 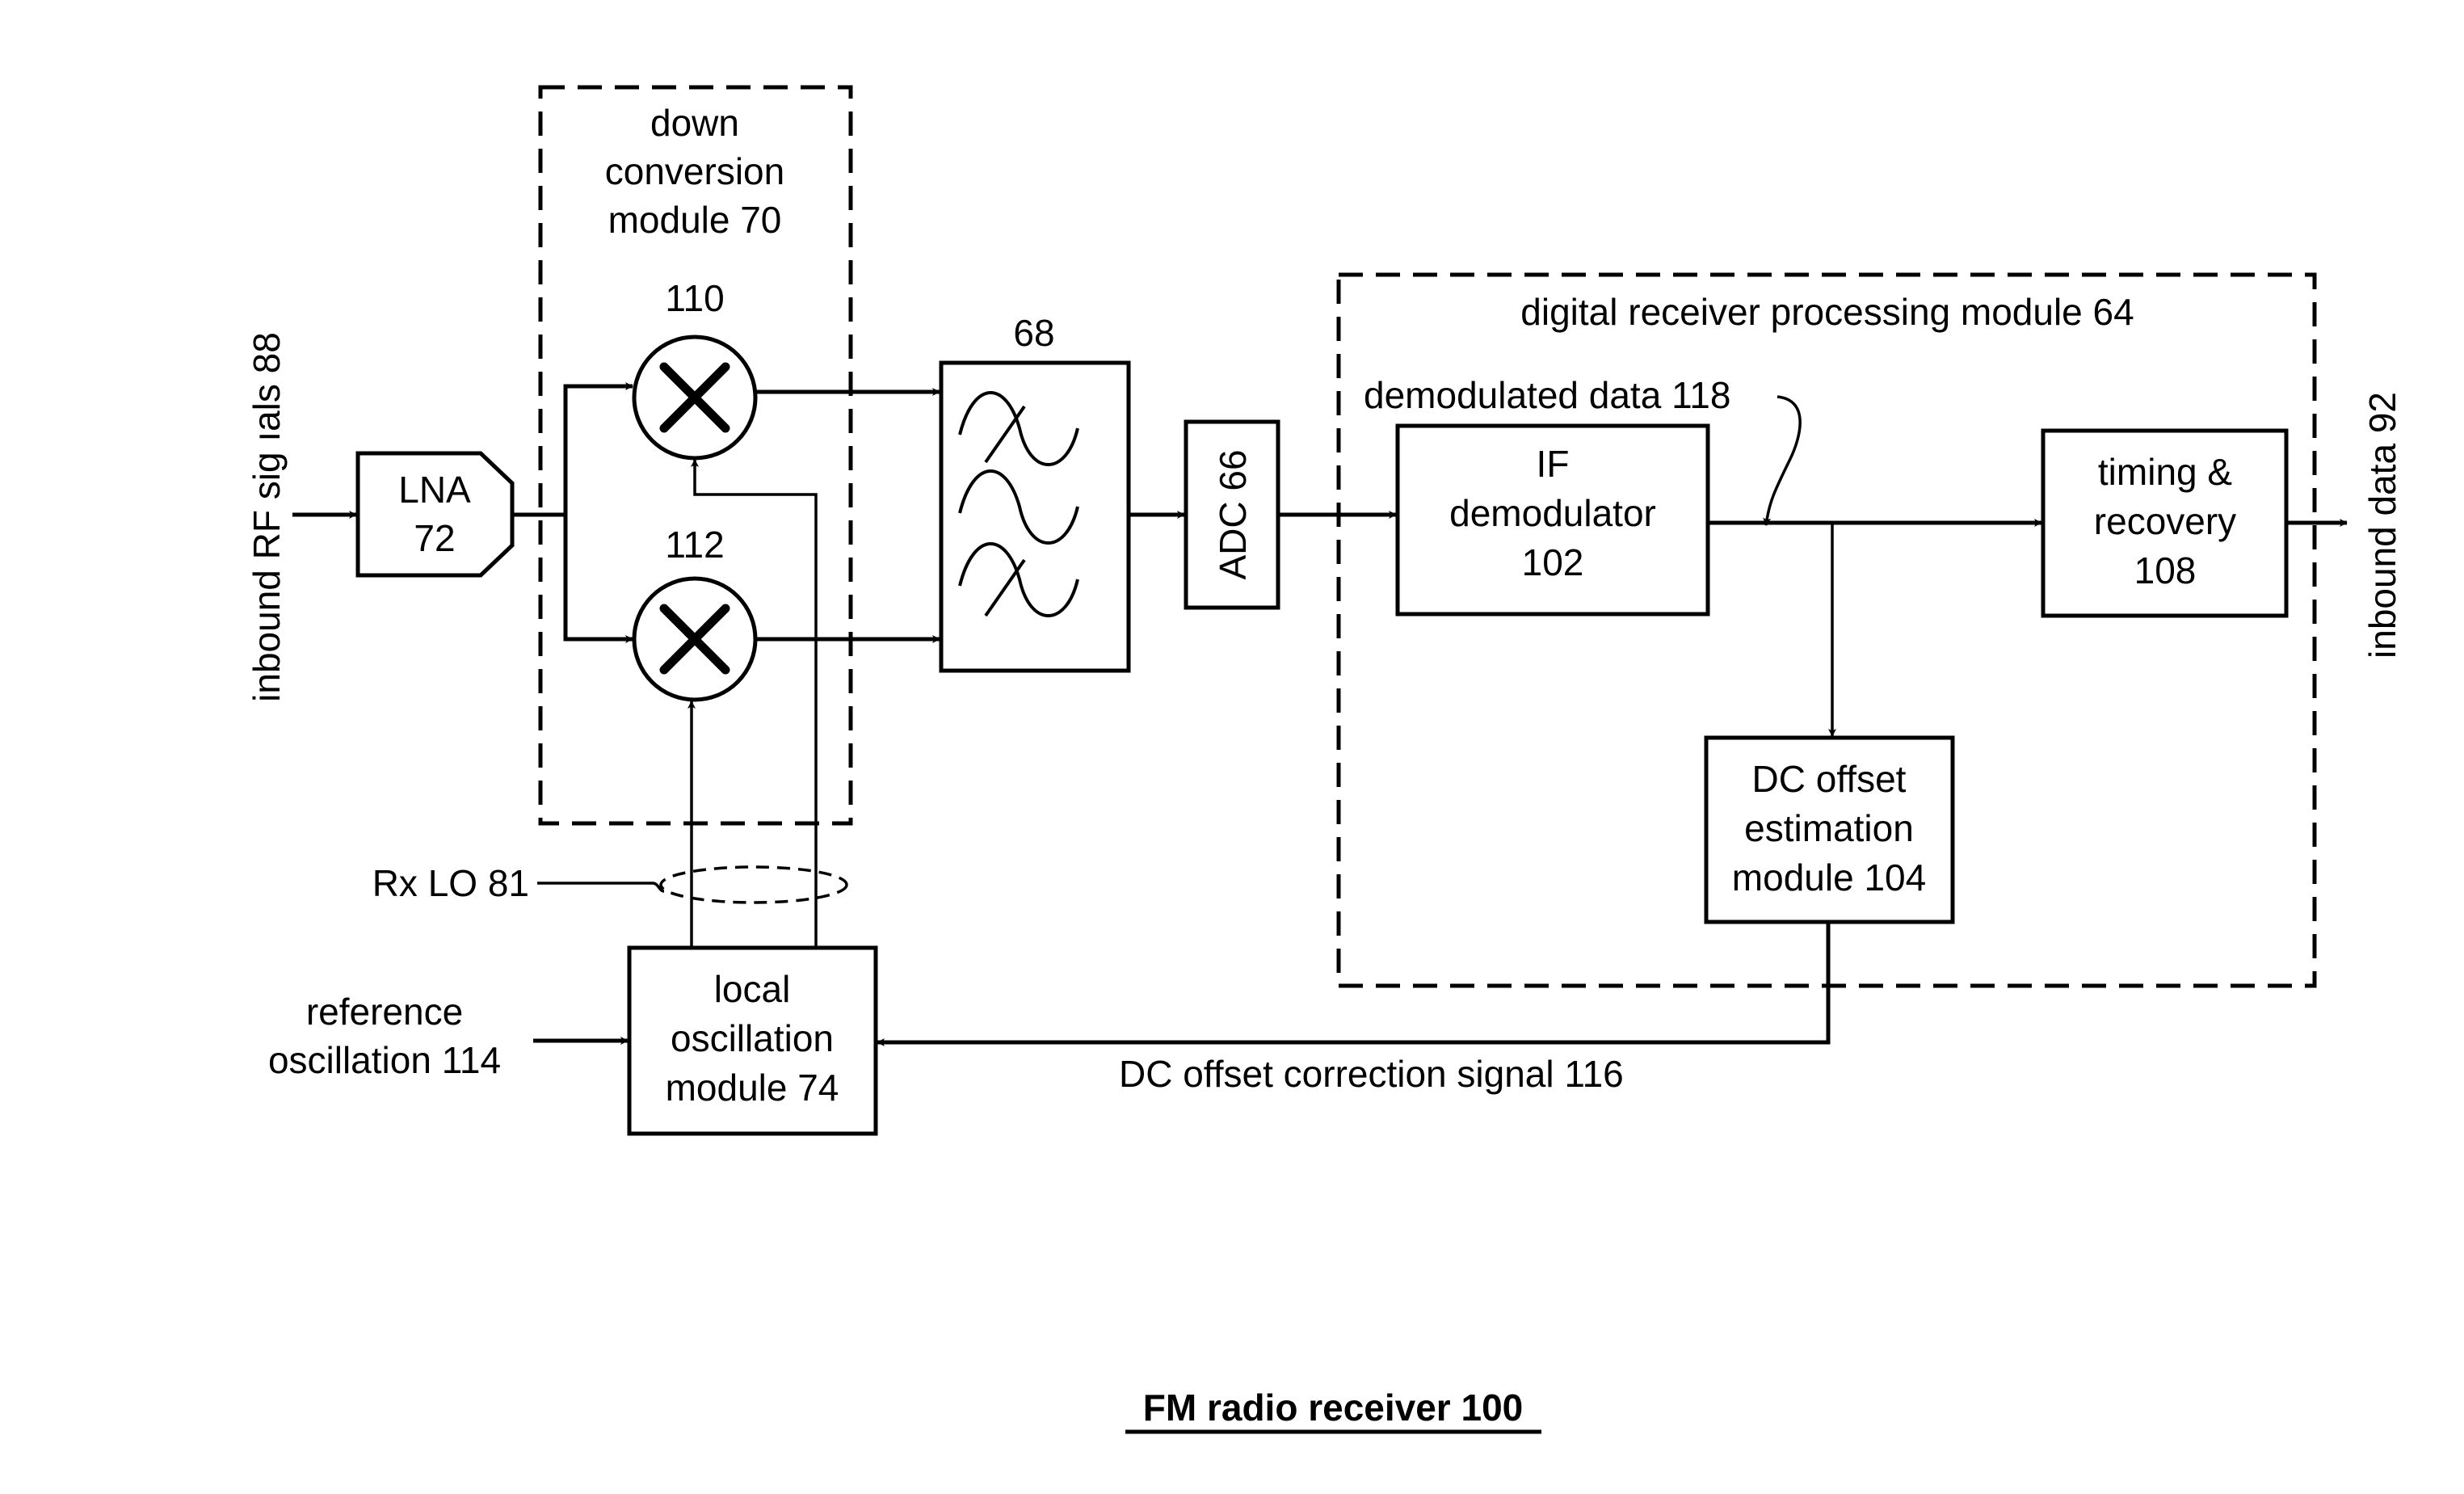 What do you see at coordinates (1371, 1074) in the screenshot?
I see `dc-correction-label: DC offset correction signal 116` at bounding box center [1371, 1074].